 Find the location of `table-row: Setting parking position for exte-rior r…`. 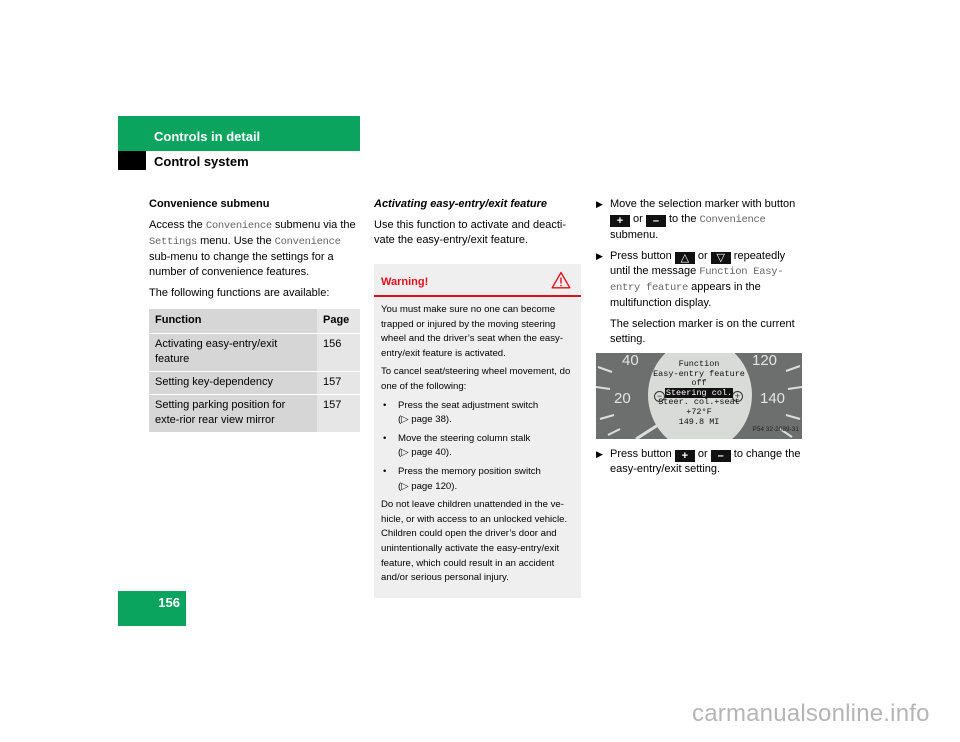

table-row: Setting parking position for exte-rior r… is located at coordinates (254, 413).